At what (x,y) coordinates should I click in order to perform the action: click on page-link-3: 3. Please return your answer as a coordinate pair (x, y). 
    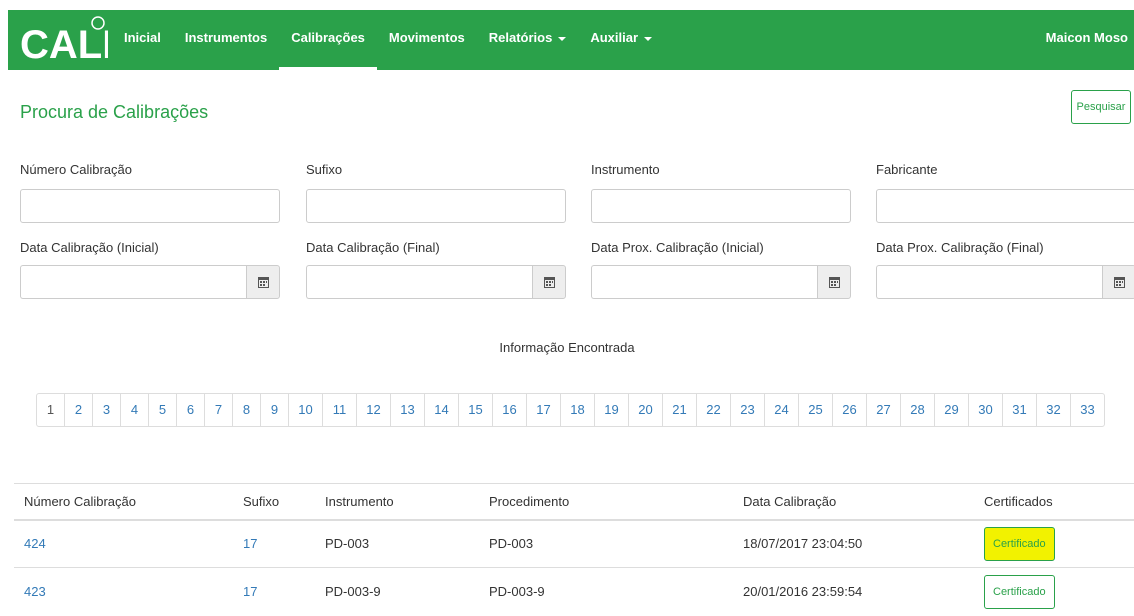
    Looking at the image, I should click on (106, 410).